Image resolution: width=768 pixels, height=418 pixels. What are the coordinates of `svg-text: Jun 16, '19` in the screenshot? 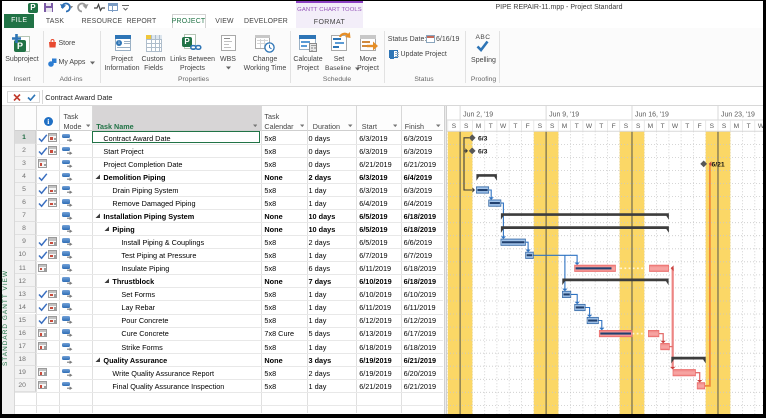 It's located at (651, 114).